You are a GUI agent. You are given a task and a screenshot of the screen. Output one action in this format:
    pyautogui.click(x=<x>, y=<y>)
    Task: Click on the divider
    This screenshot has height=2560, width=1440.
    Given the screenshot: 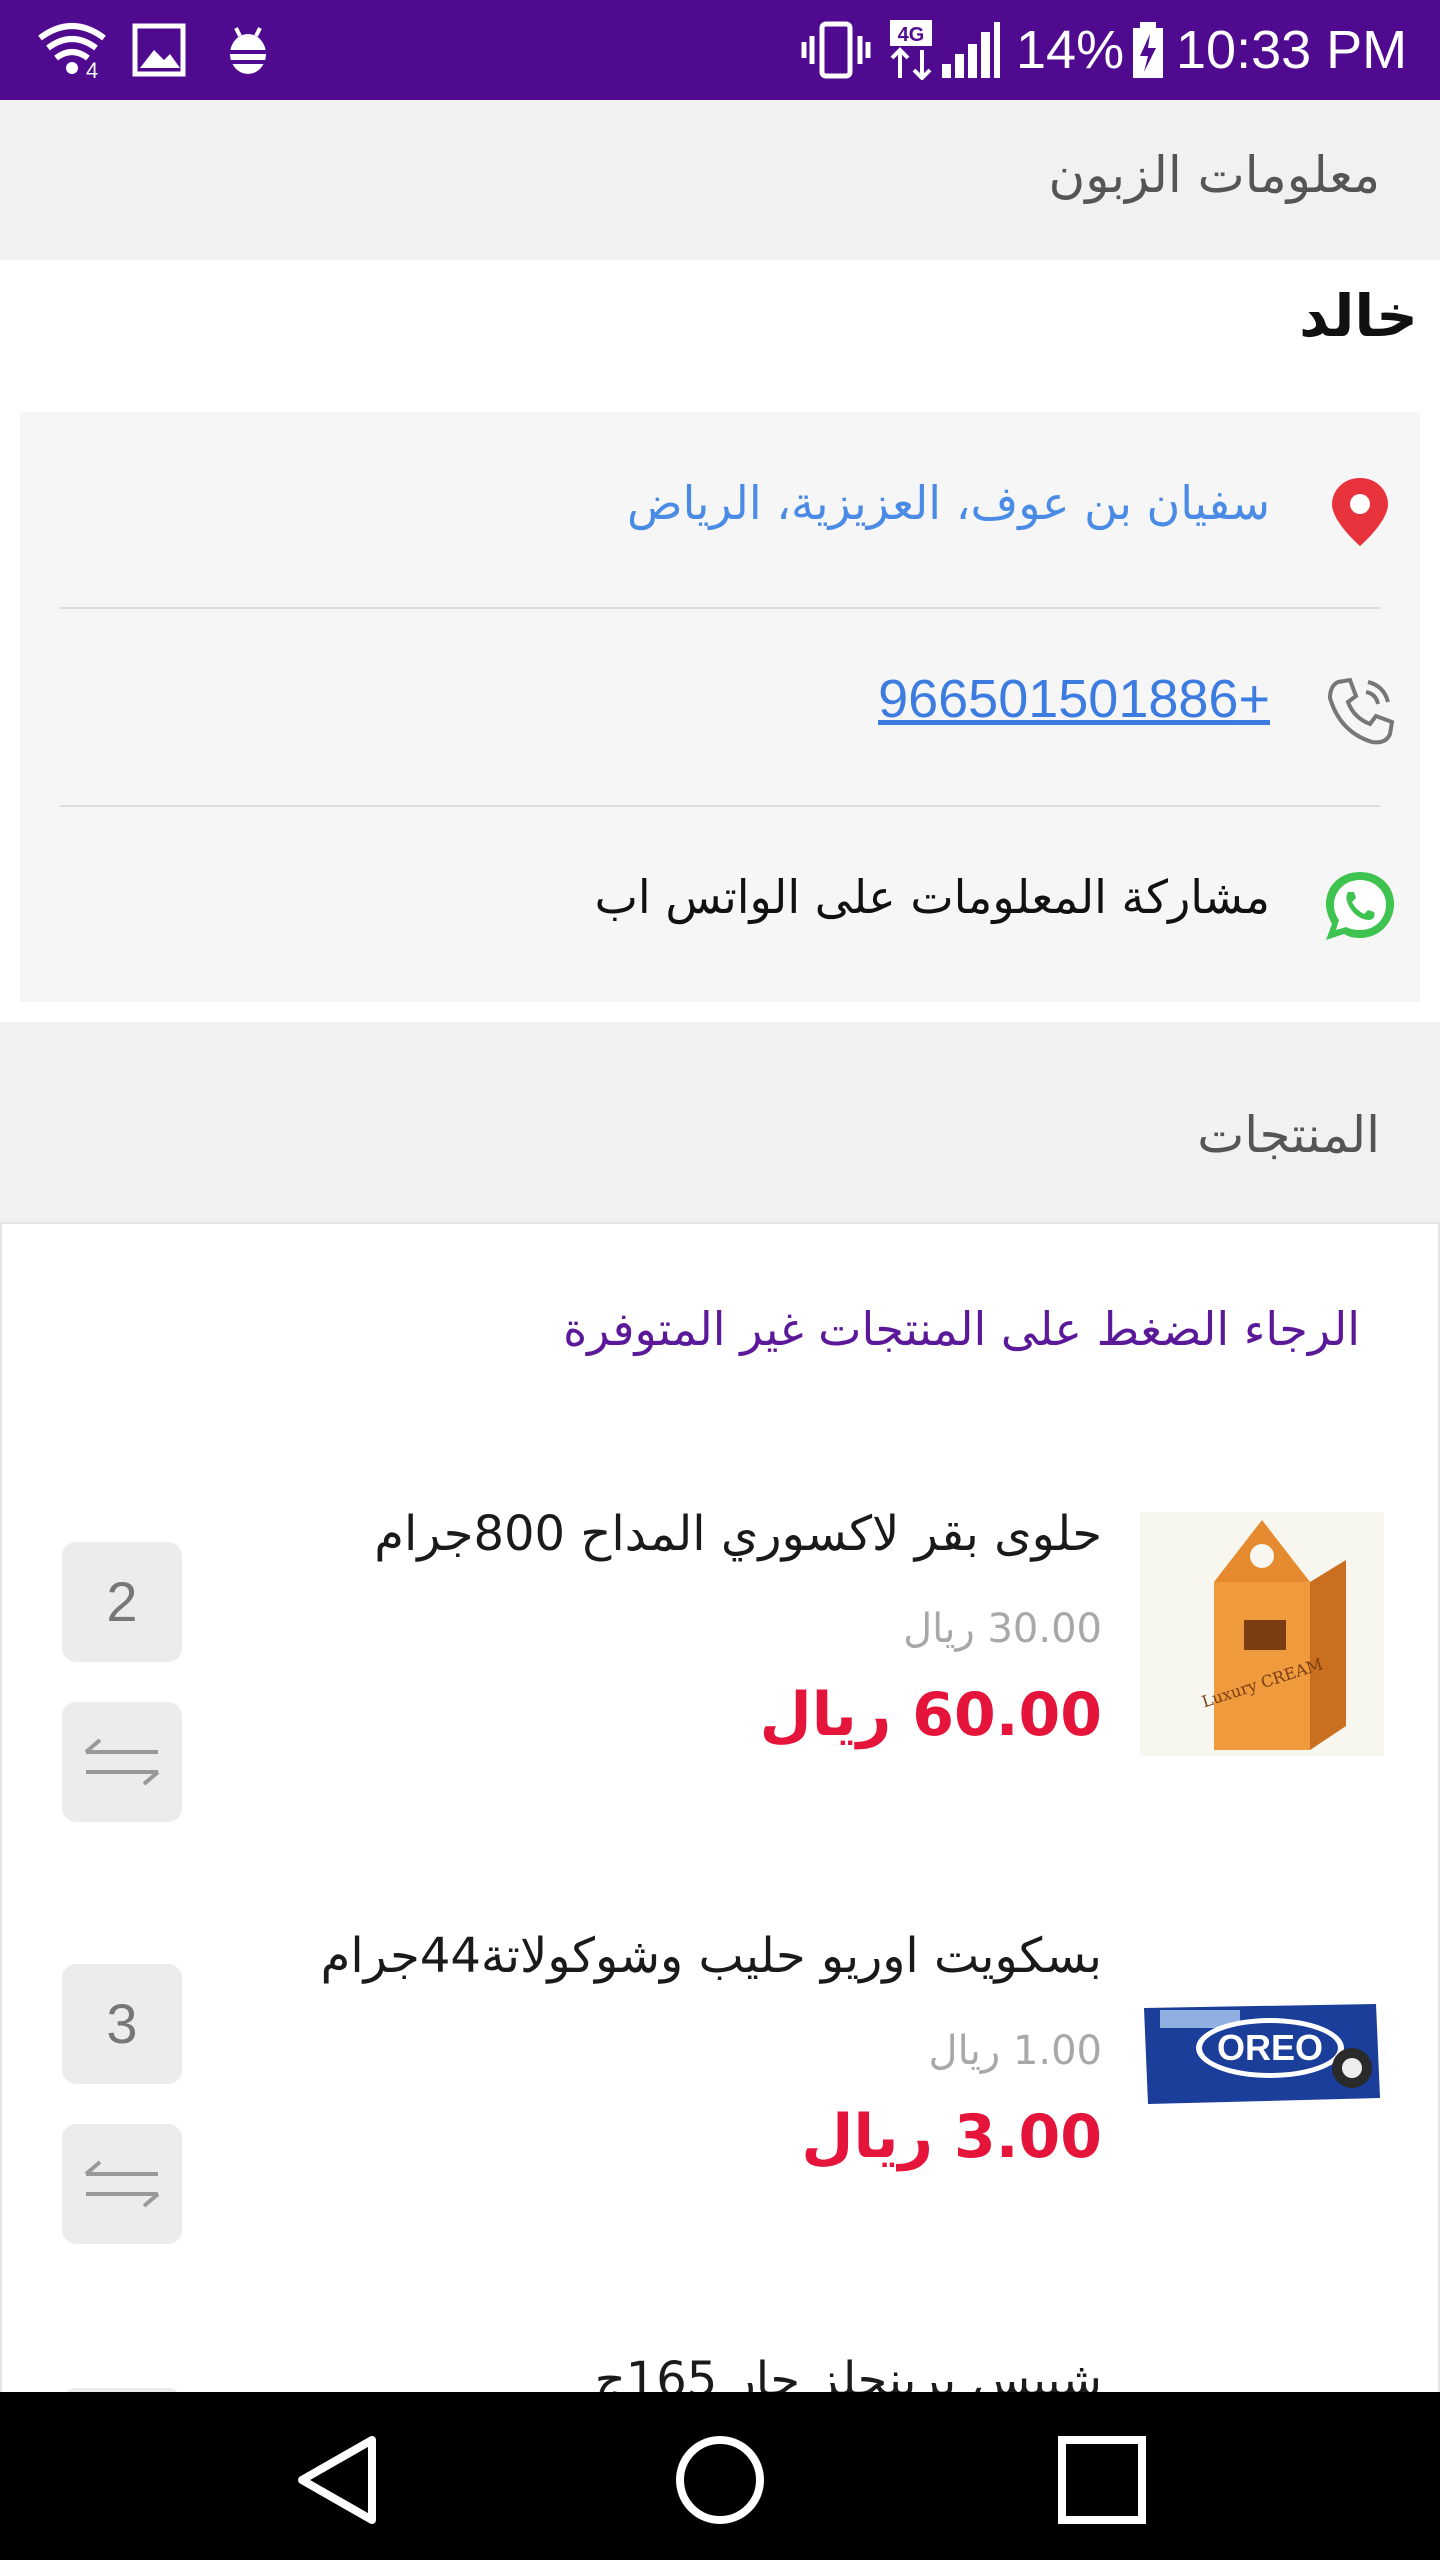 What is the action you would take?
    pyautogui.click(x=720, y=608)
    